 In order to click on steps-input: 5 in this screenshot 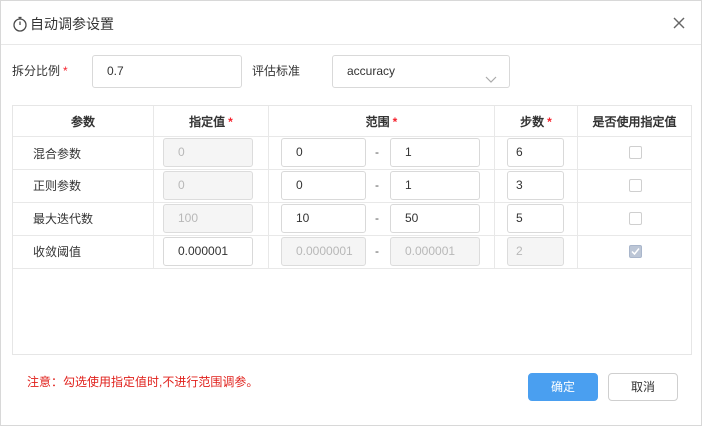, I will do `click(535, 218)`.